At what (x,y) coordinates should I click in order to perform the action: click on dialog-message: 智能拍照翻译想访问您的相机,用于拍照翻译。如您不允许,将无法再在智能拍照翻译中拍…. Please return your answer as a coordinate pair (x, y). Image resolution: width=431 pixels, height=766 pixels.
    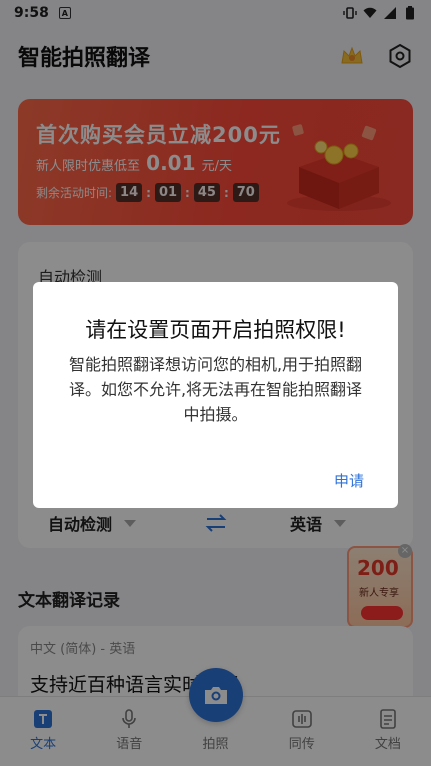
    Looking at the image, I should click on (215, 389).